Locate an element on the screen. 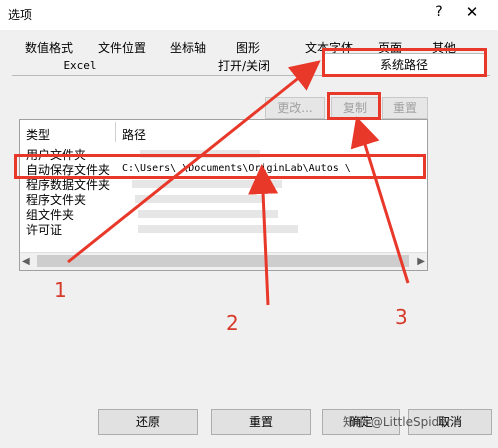 This screenshot has width=498, height=448. annotation-label-2: 2 is located at coordinates (232, 323).